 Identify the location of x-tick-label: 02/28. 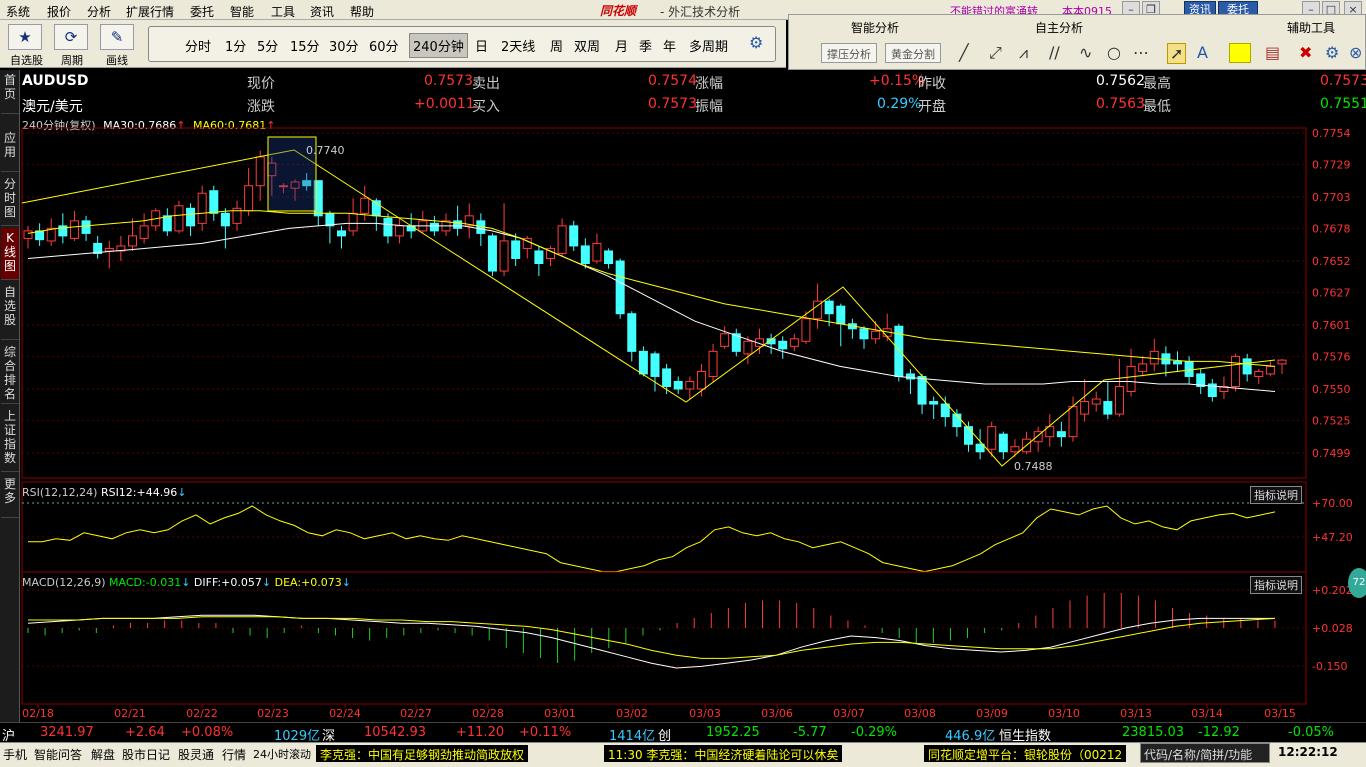
(488, 713).